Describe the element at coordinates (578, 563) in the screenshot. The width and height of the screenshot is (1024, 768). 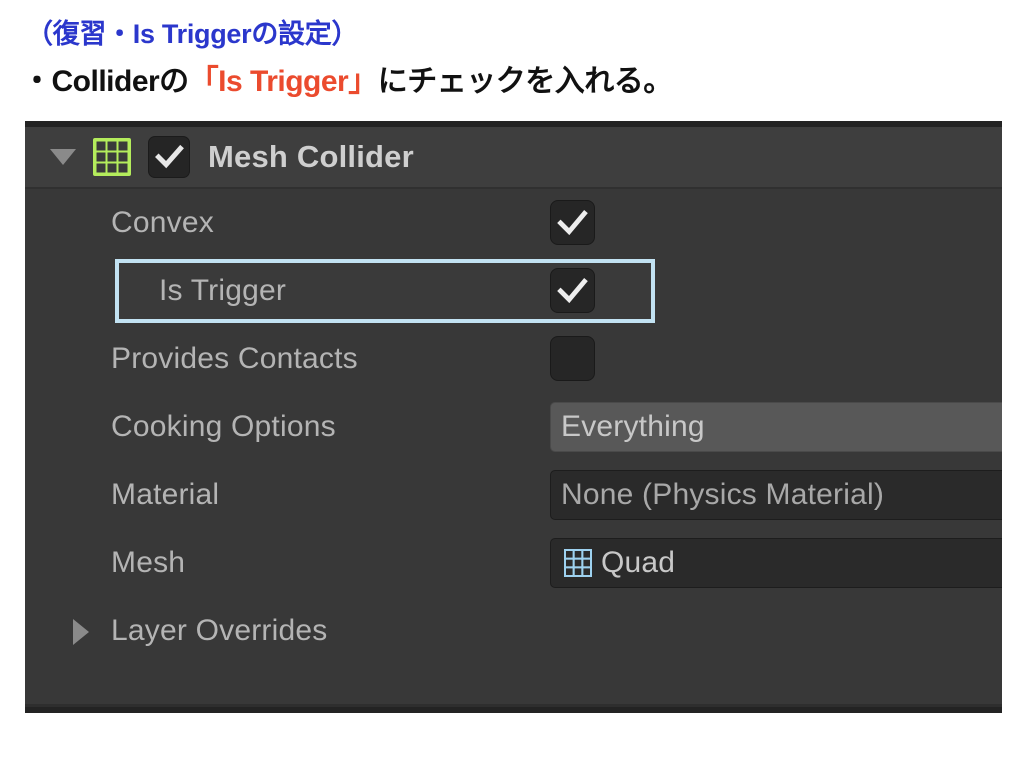
I see `mesh-asset-icon` at that location.